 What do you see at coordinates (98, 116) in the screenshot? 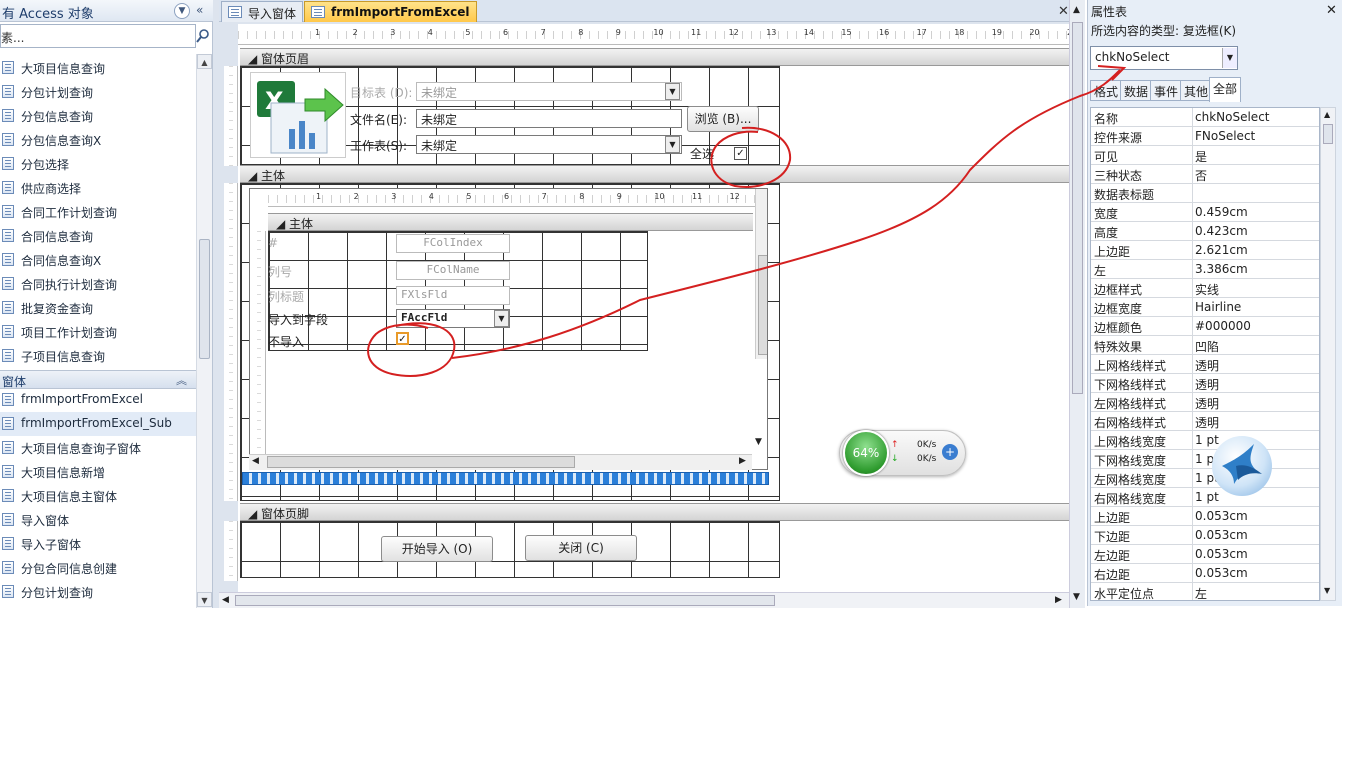
I see `nav-item: 分包信息查询` at bounding box center [98, 116].